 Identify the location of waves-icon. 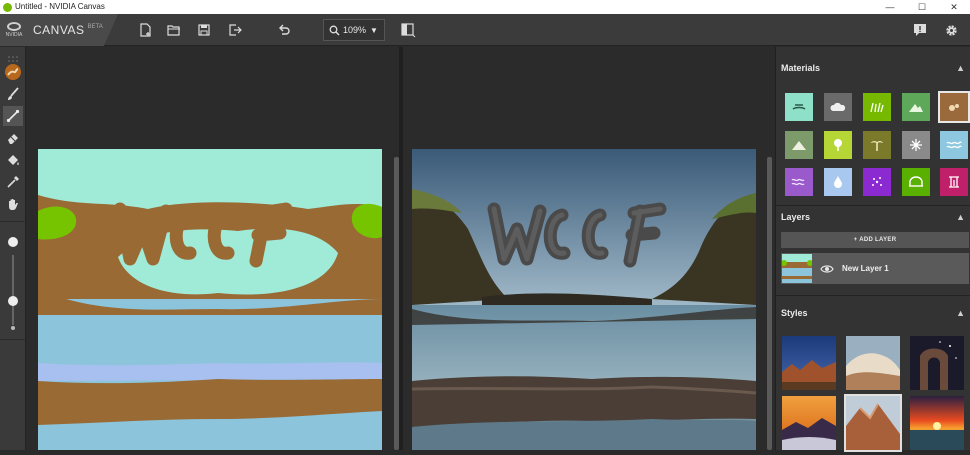
(954, 145).